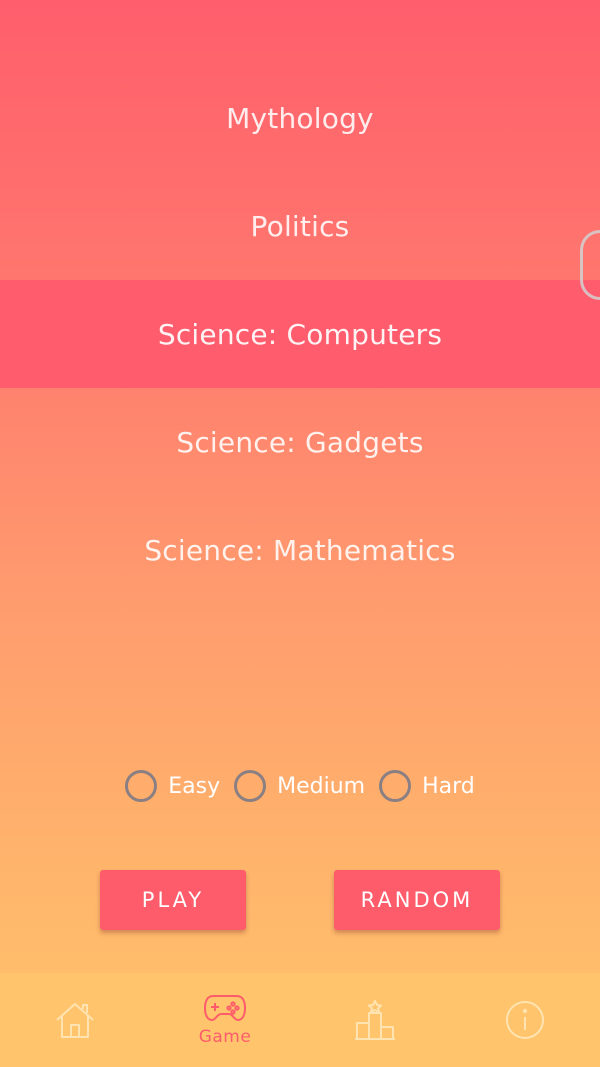 The height and width of the screenshot is (1067, 600). I want to click on difficulty-option-easy: Easy, so click(172, 786).